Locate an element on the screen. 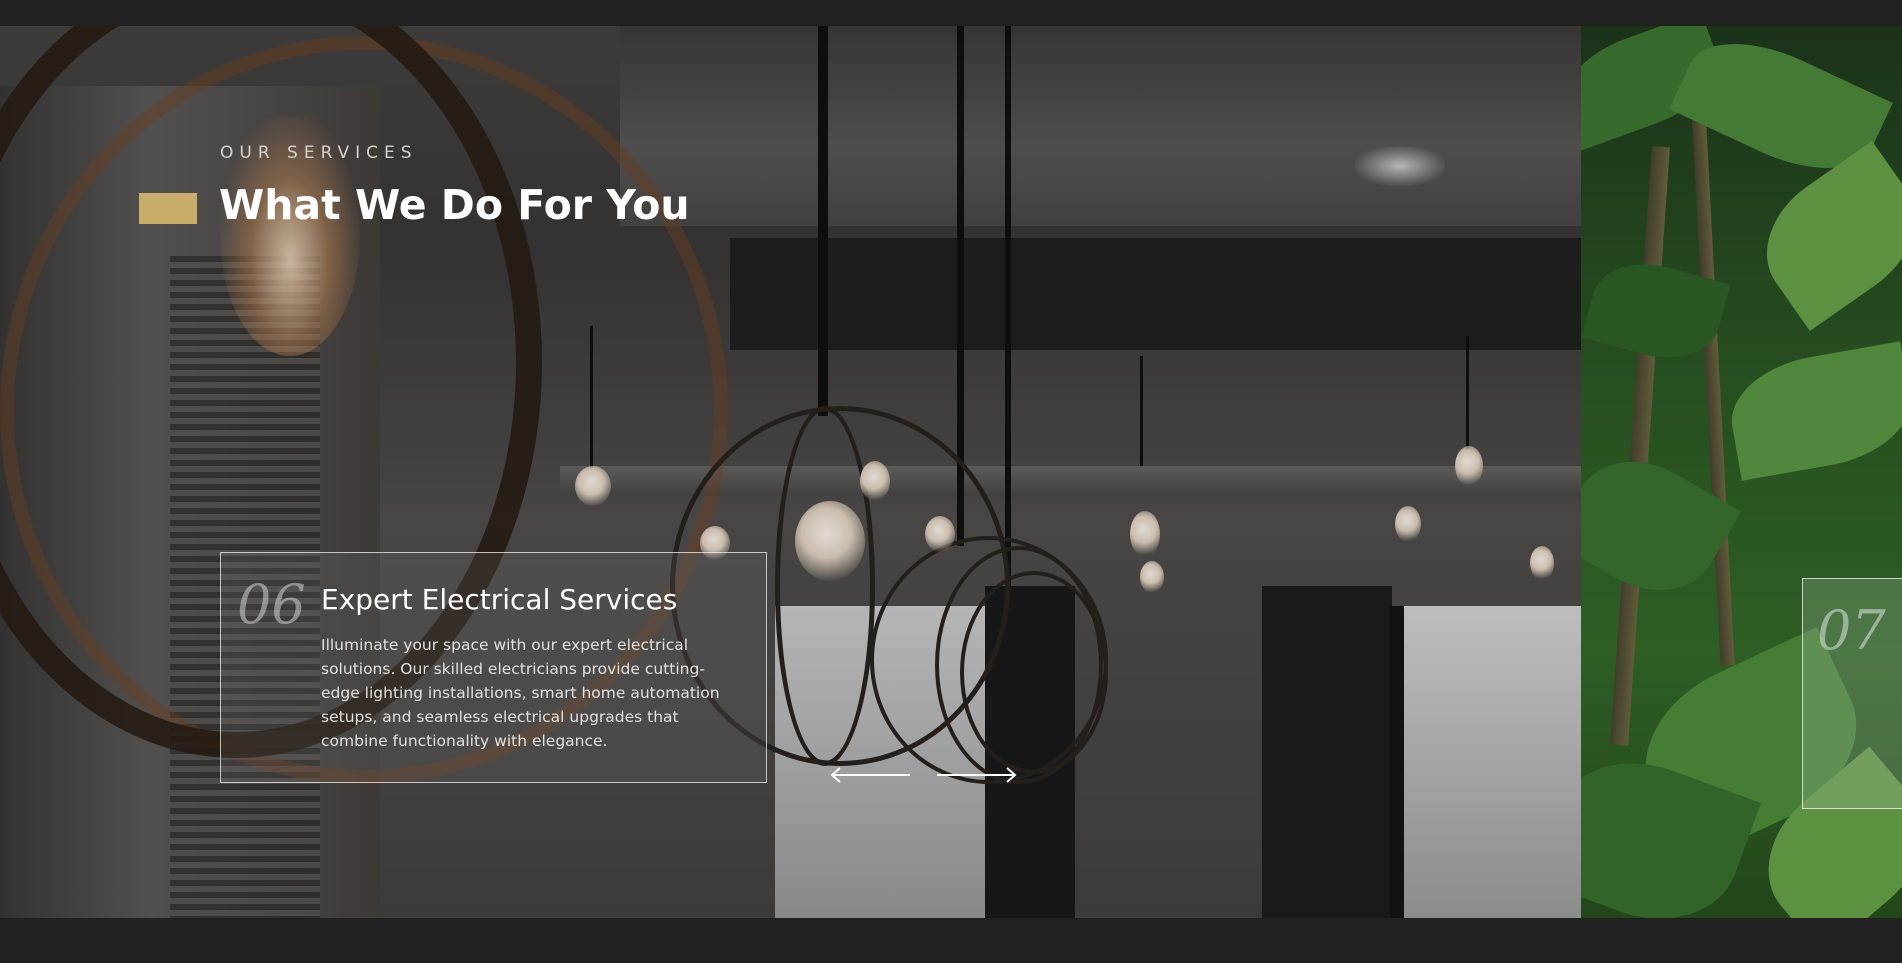 Image resolution: width=1902 pixels, height=963 pixels. section-eyebrow: OUR SERVICES is located at coordinates (319, 153).